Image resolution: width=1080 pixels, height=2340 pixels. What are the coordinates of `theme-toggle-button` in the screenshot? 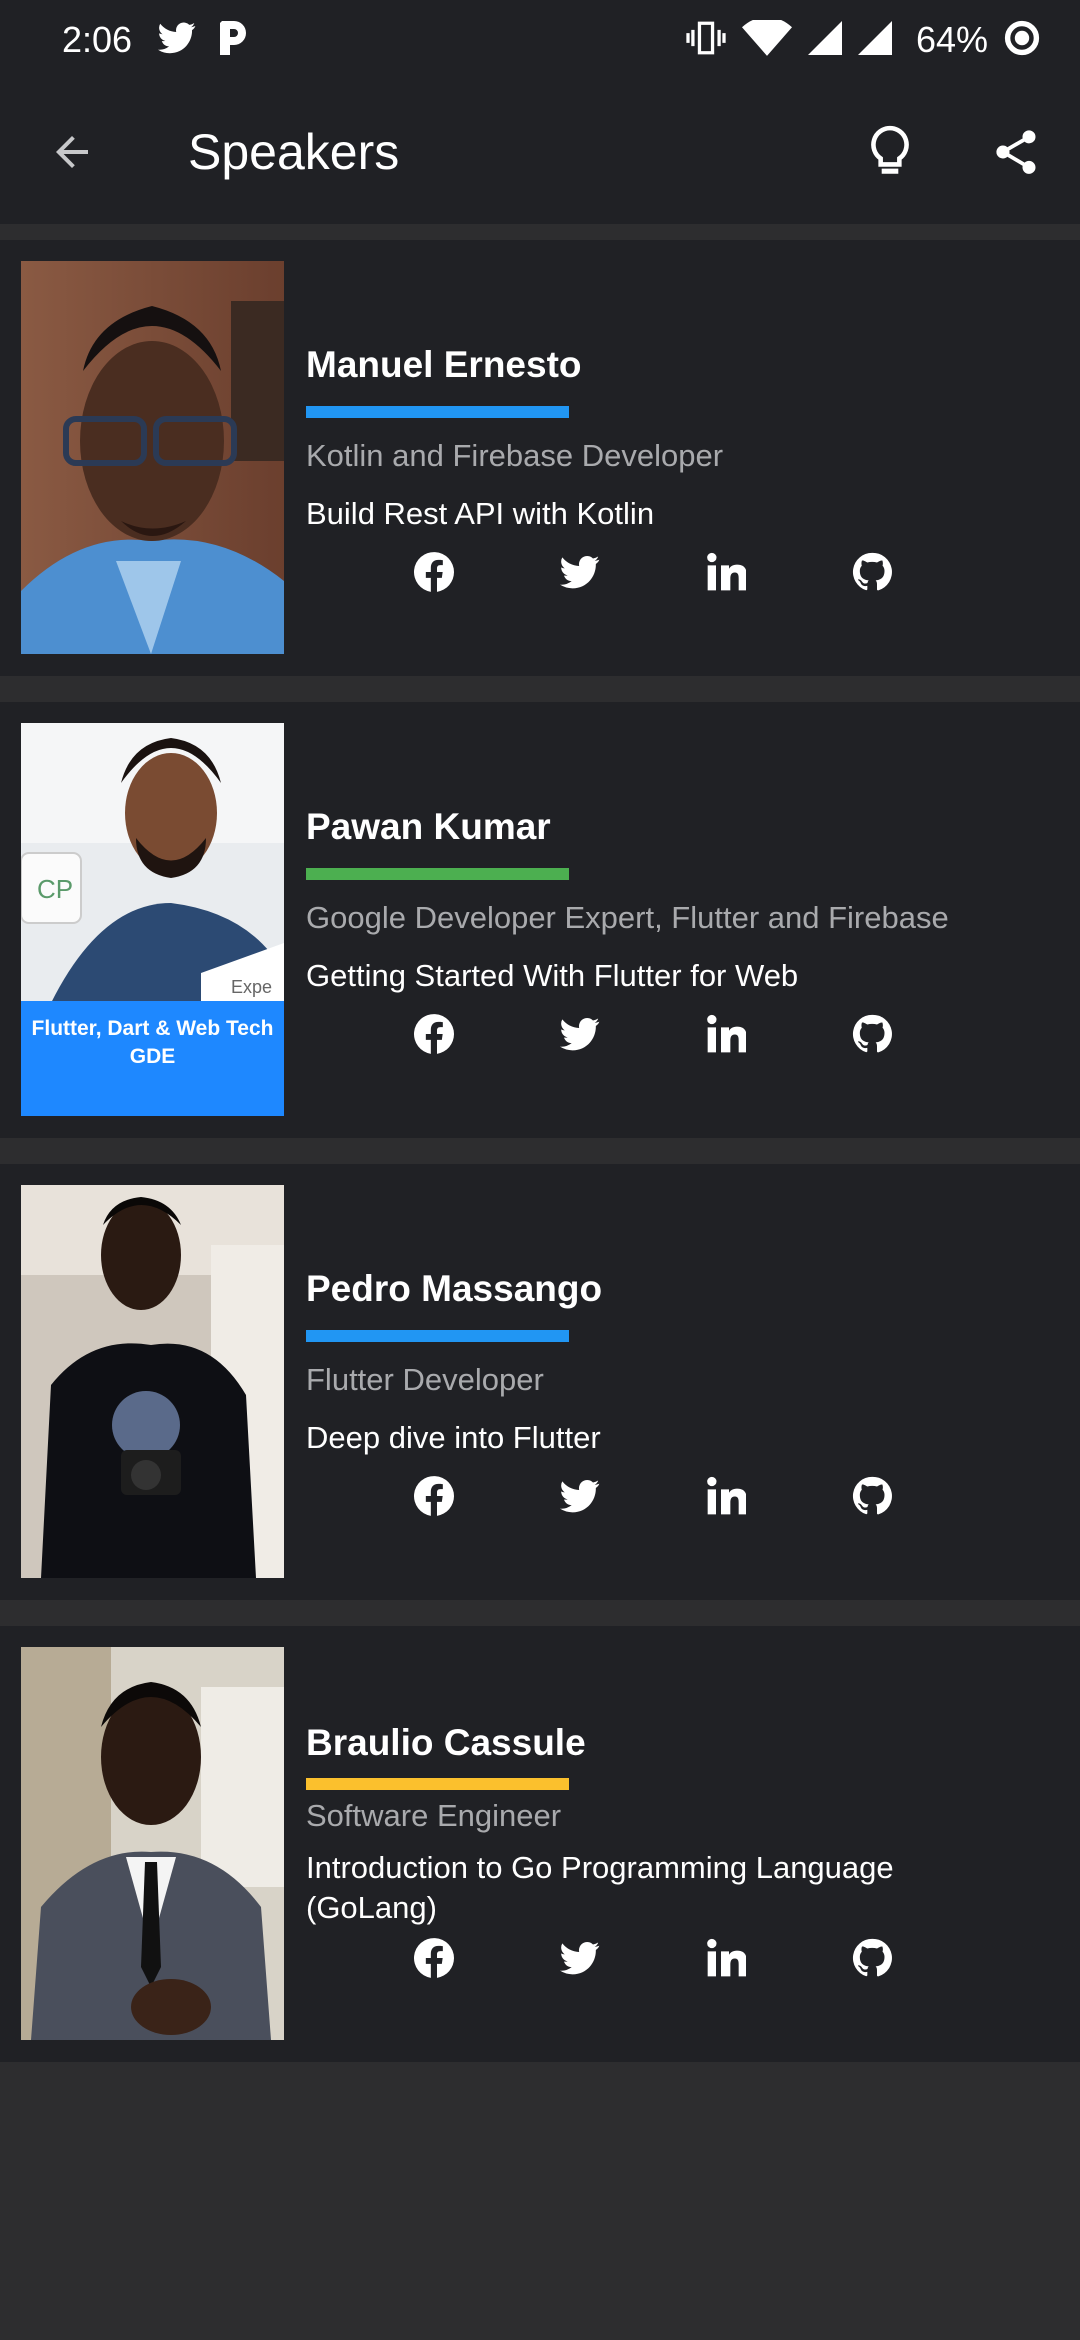 It's located at (890, 152).